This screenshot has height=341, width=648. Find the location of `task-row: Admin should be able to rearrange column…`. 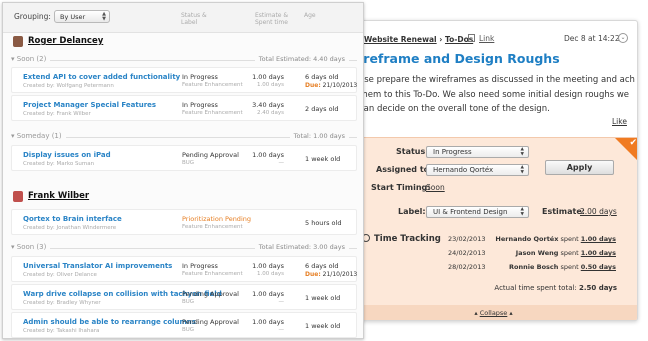

task-row: Admin should be able to rearrange column… is located at coordinates (184, 325).